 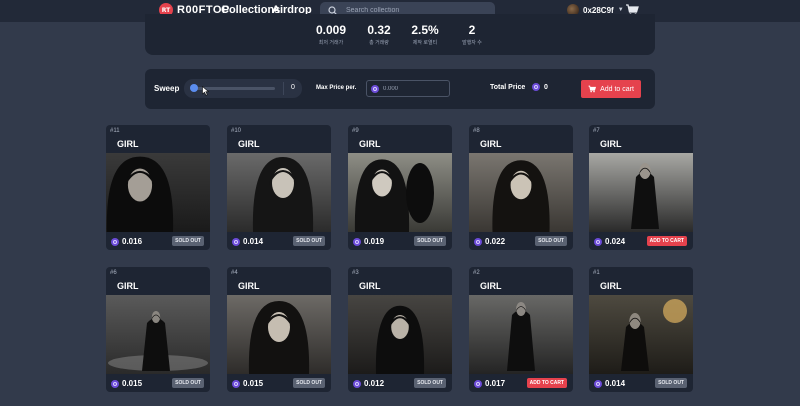 What do you see at coordinates (355, 273) in the screenshot?
I see `token-number: #3` at bounding box center [355, 273].